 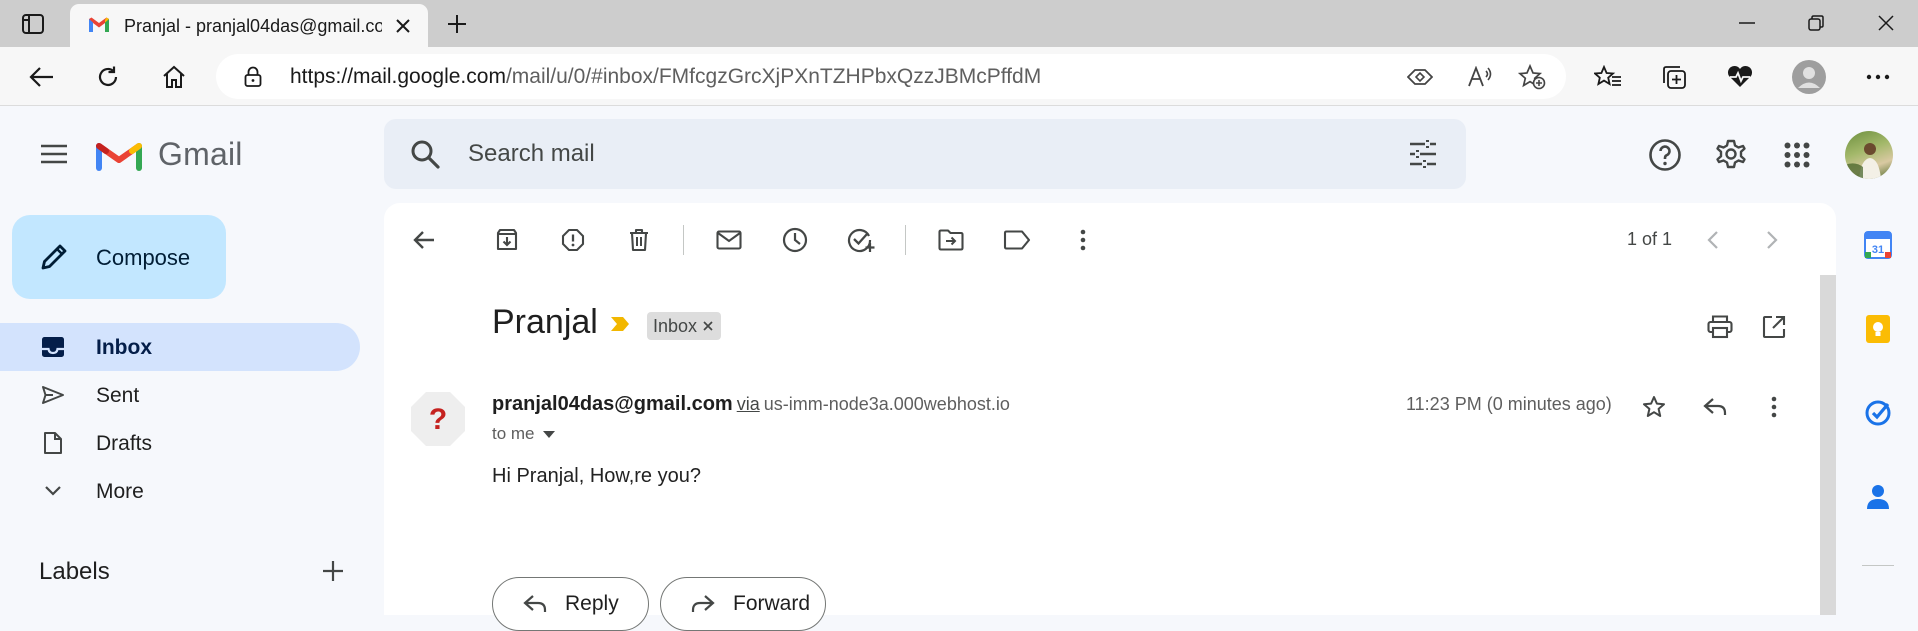 I want to click on svg-text: 31, so click(x=1878, y=250).